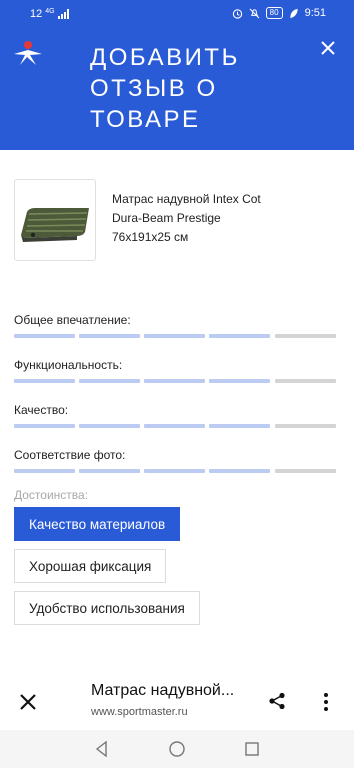 This screenshot has height=768, width=354. Describe the element at coordinates (36, 14) in the screenshot. I see `network-label: 12` at that location.